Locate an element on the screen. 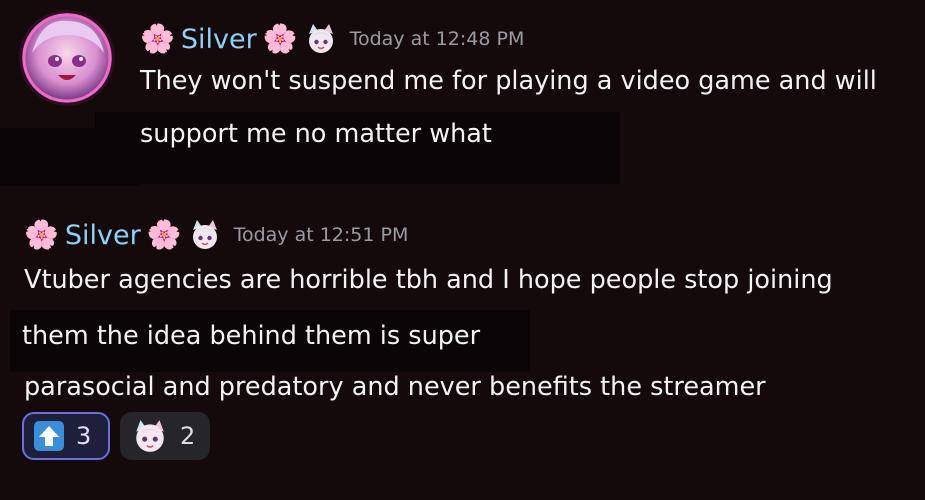 This screenshot has height=500, width=925. timestamp: Today at 12:48 PM is located at coordinates (437, 39).